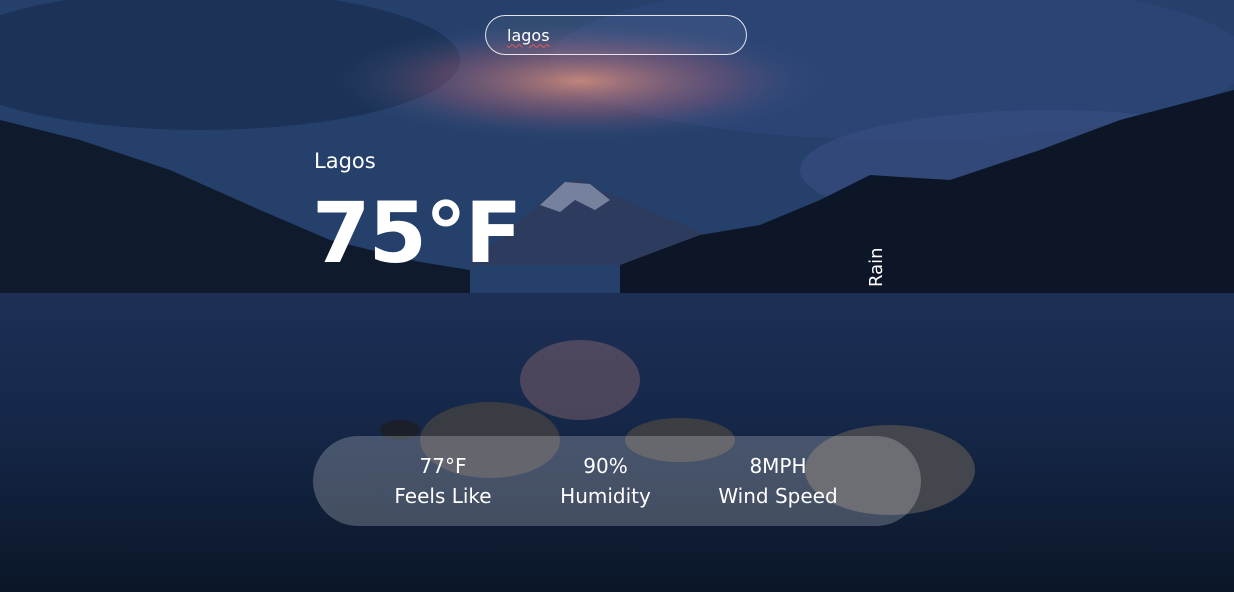 This screenshot has width=1234, height=592. I want to click on wind-speed-stat: 8MPH Wind Speed, so click(778, 481).